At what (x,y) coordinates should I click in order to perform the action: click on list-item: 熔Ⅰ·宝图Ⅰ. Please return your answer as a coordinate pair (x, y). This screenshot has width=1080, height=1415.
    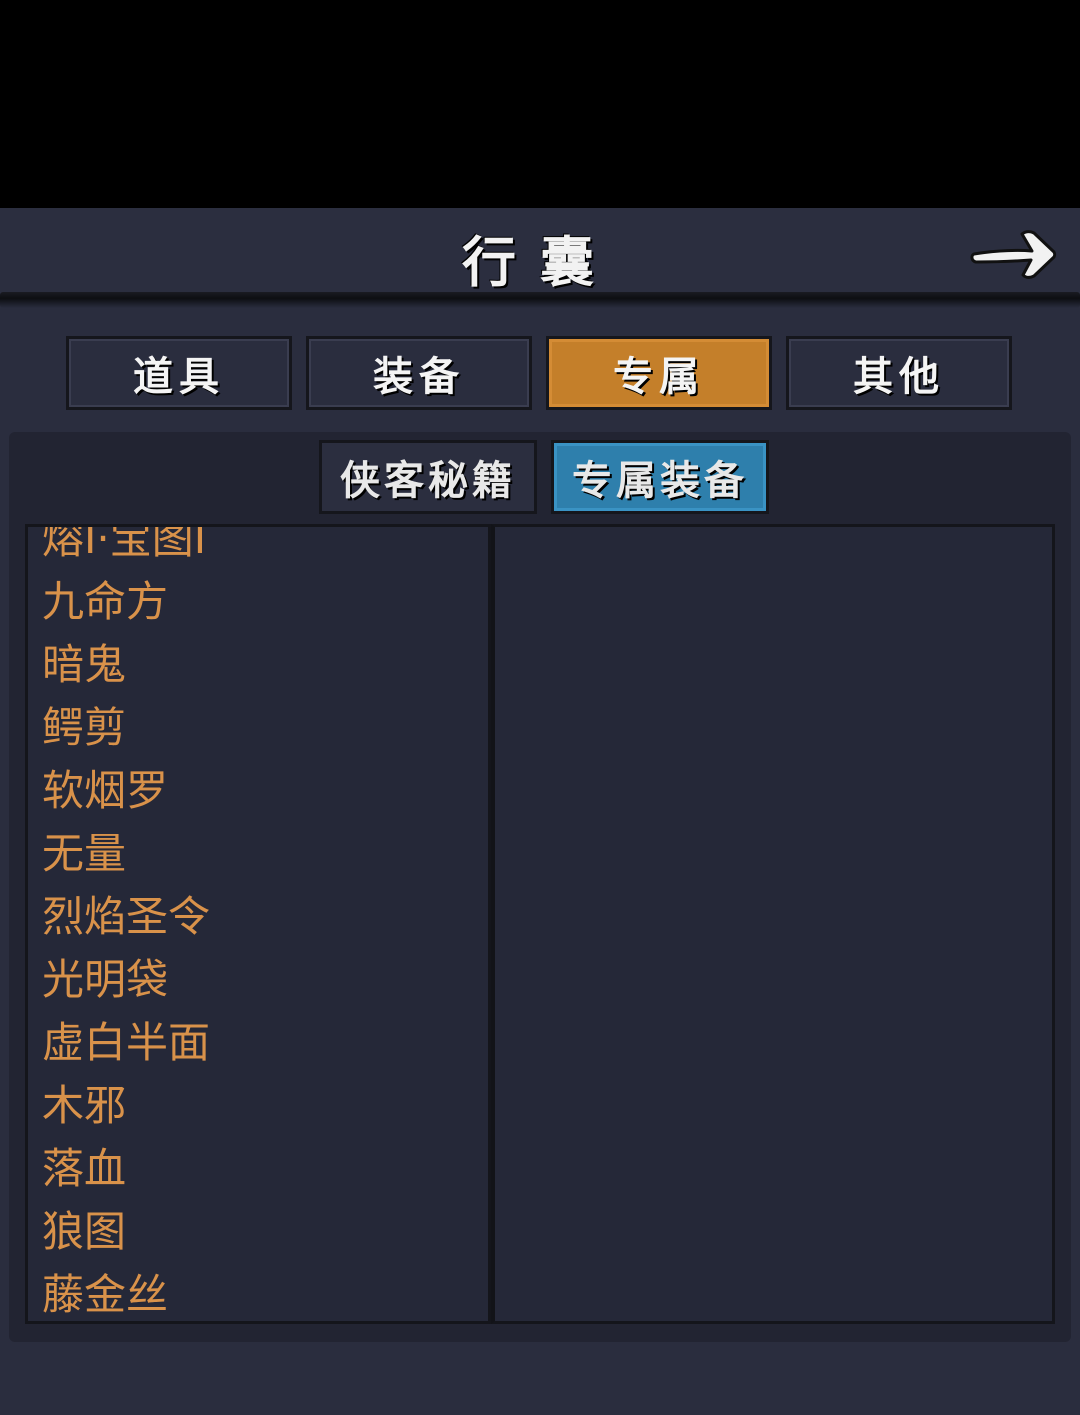
    Looking at the image, I should click on (262, 548).